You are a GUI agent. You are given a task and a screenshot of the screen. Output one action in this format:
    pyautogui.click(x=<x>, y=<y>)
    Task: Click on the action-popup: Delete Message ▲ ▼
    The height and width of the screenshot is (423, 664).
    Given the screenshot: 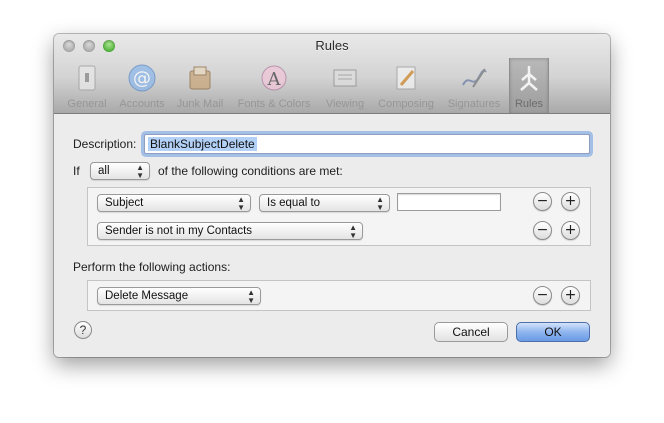 What is the action you would take?
    pyautogui.click(x=179, y=296)
    